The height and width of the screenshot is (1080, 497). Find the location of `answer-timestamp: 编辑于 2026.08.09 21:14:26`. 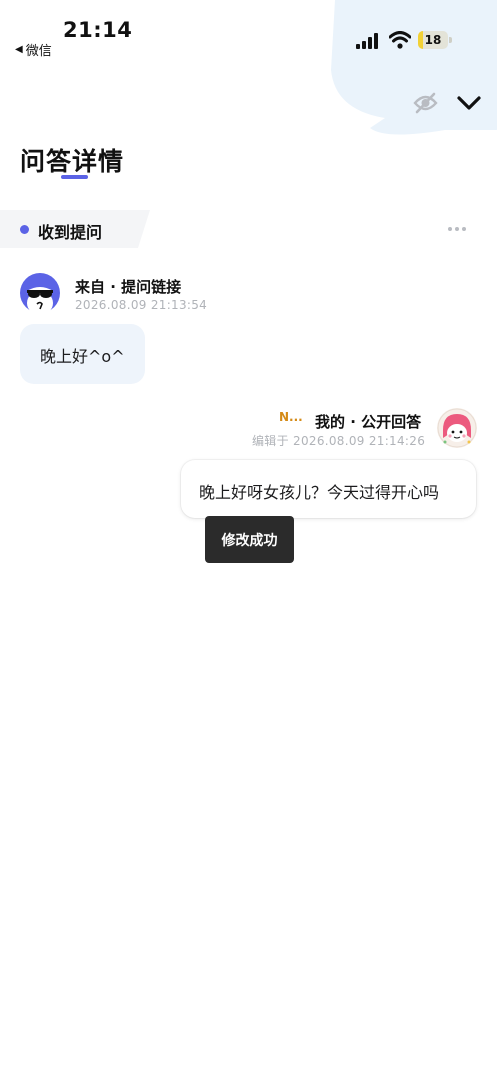

answer-timestamp: 编辑于 2026.08.09 21:14:26 is located at coordinates (339, 441).